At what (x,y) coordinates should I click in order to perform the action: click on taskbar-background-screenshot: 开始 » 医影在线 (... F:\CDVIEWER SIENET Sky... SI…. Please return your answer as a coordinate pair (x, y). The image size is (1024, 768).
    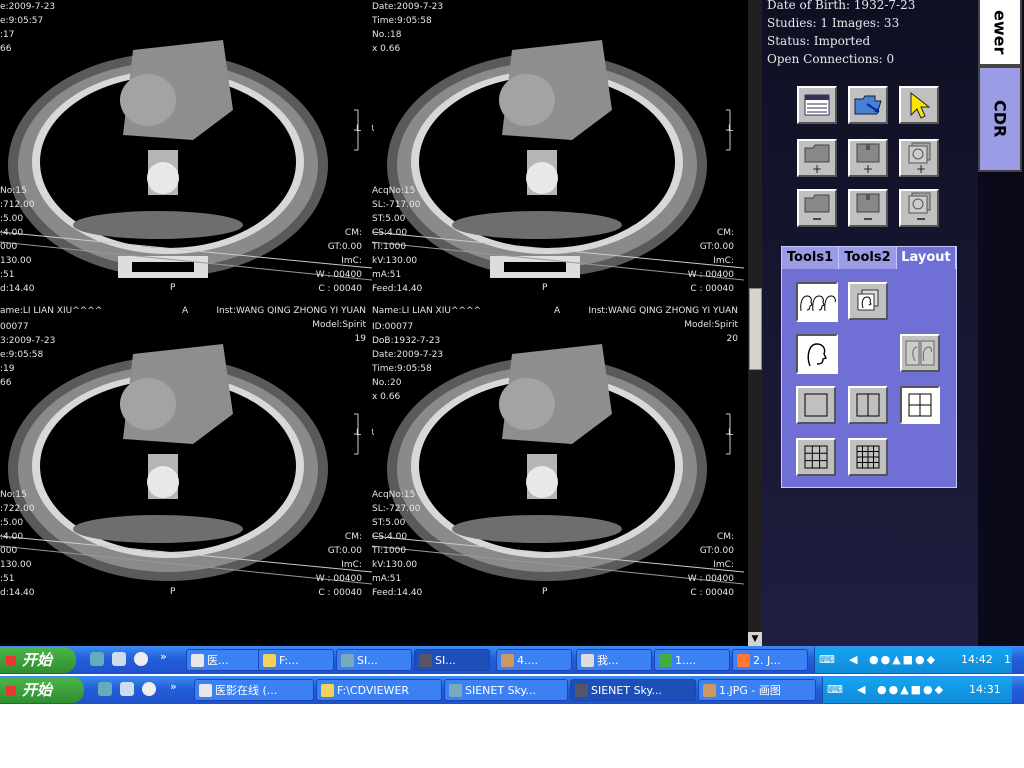
    Looking at the image, I should click on (512, 690).